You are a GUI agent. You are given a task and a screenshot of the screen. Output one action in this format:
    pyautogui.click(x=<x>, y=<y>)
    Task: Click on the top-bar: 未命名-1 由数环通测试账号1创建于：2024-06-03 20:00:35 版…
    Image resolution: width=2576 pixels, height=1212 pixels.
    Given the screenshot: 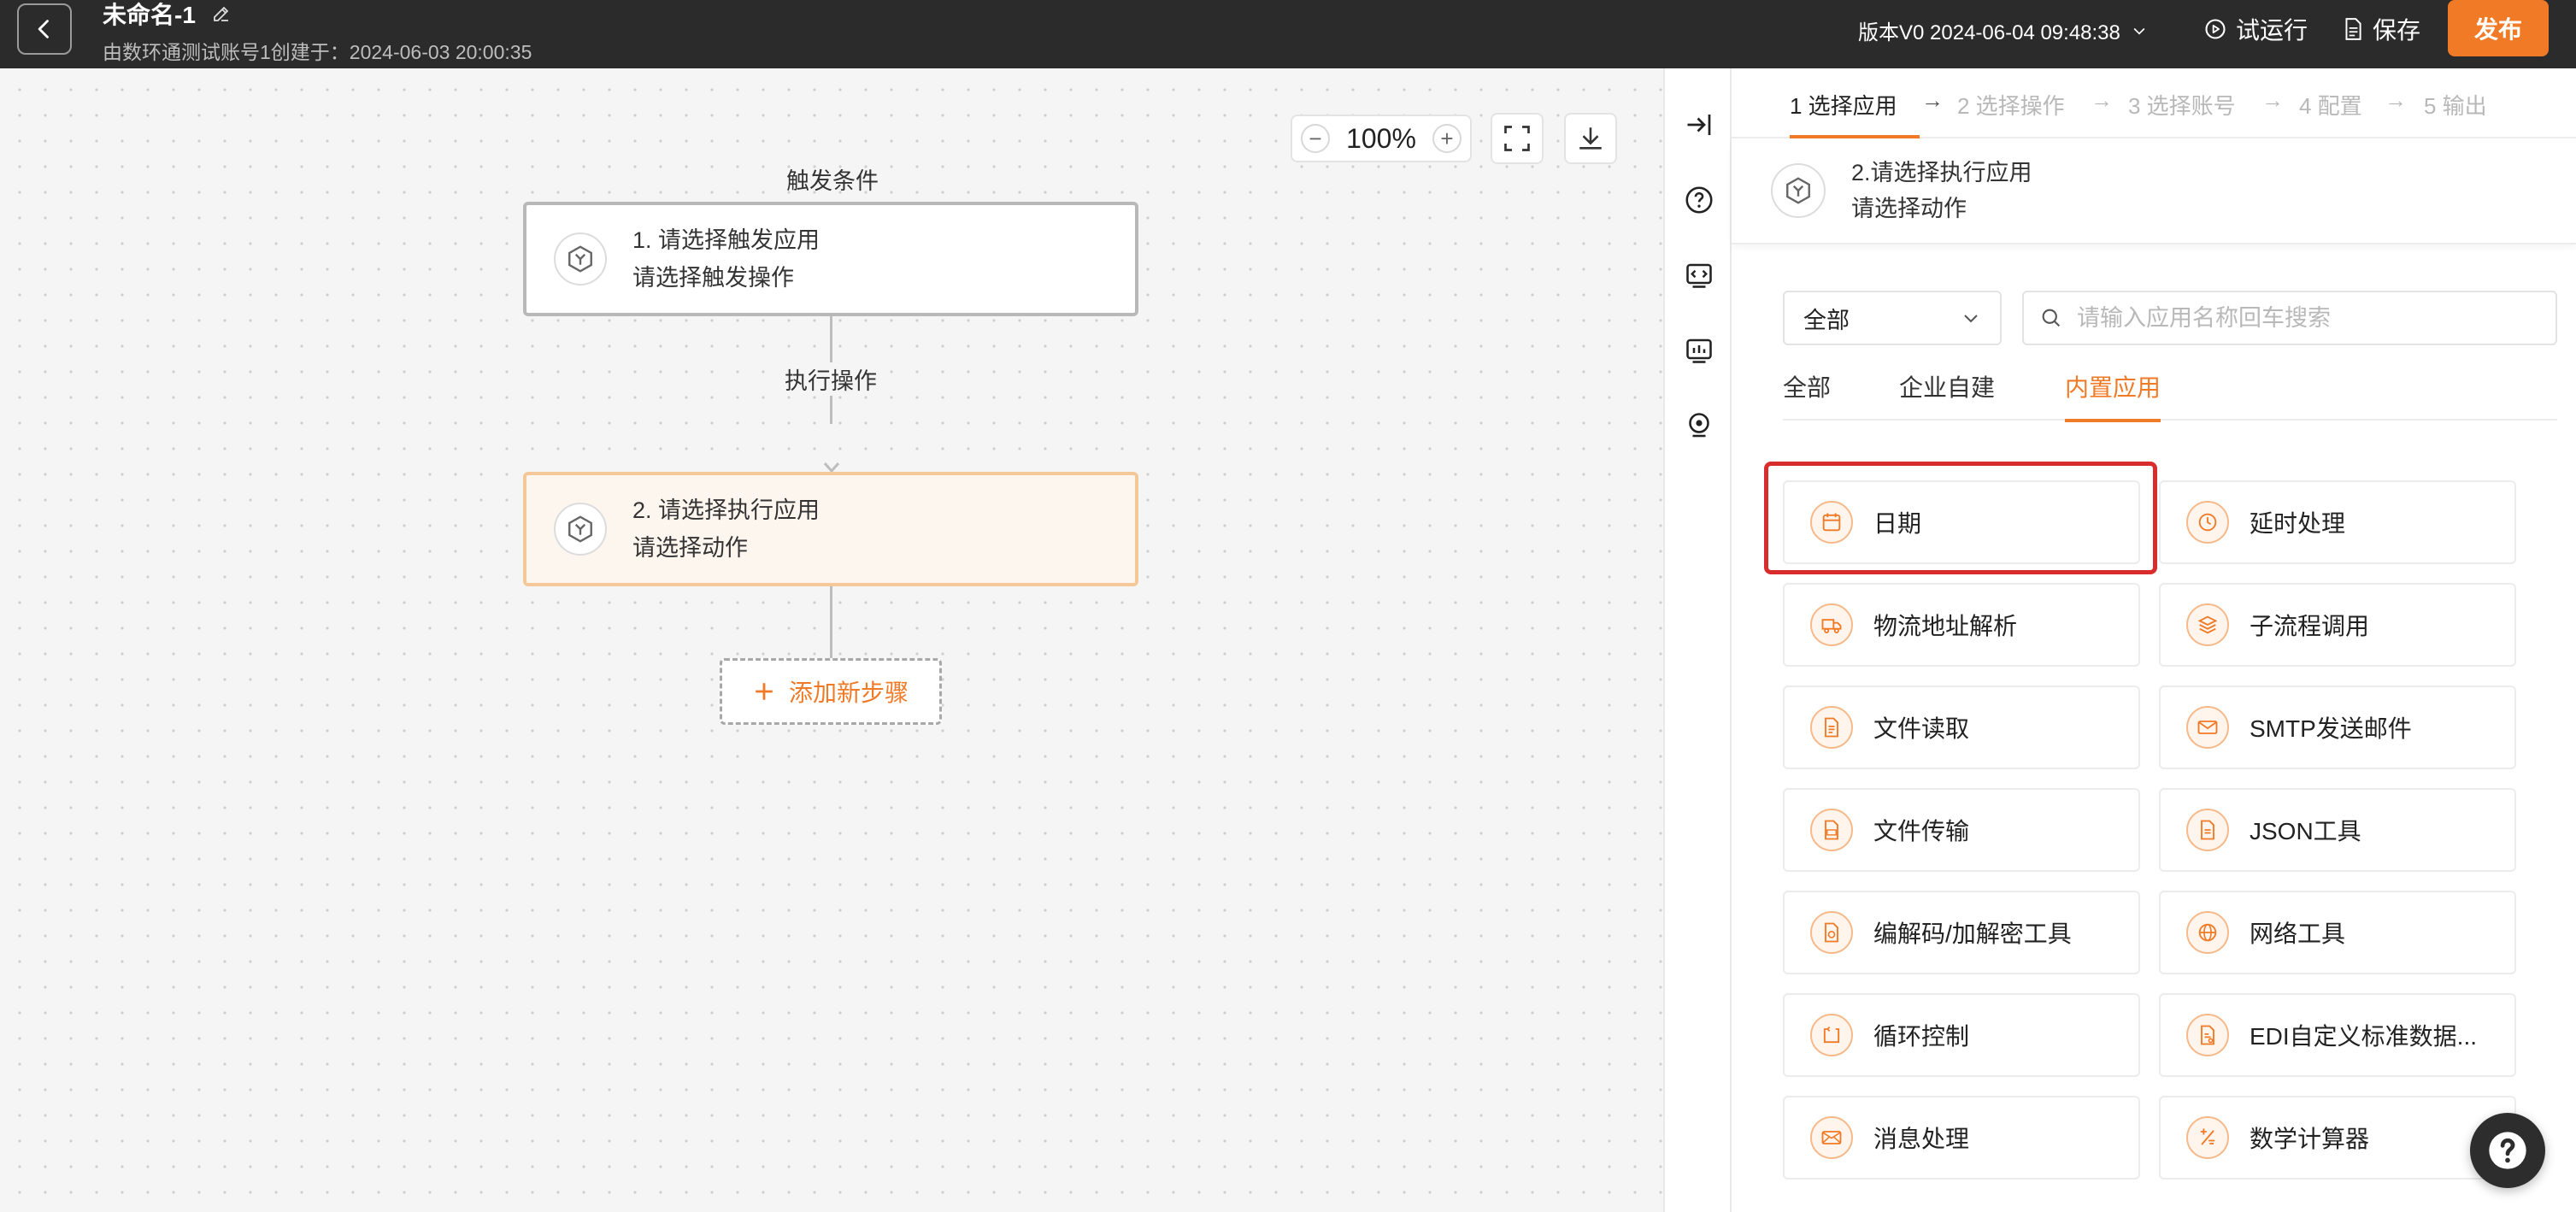 What is the action you would take?
    pyautogui.click(x=1288, y=34)
    